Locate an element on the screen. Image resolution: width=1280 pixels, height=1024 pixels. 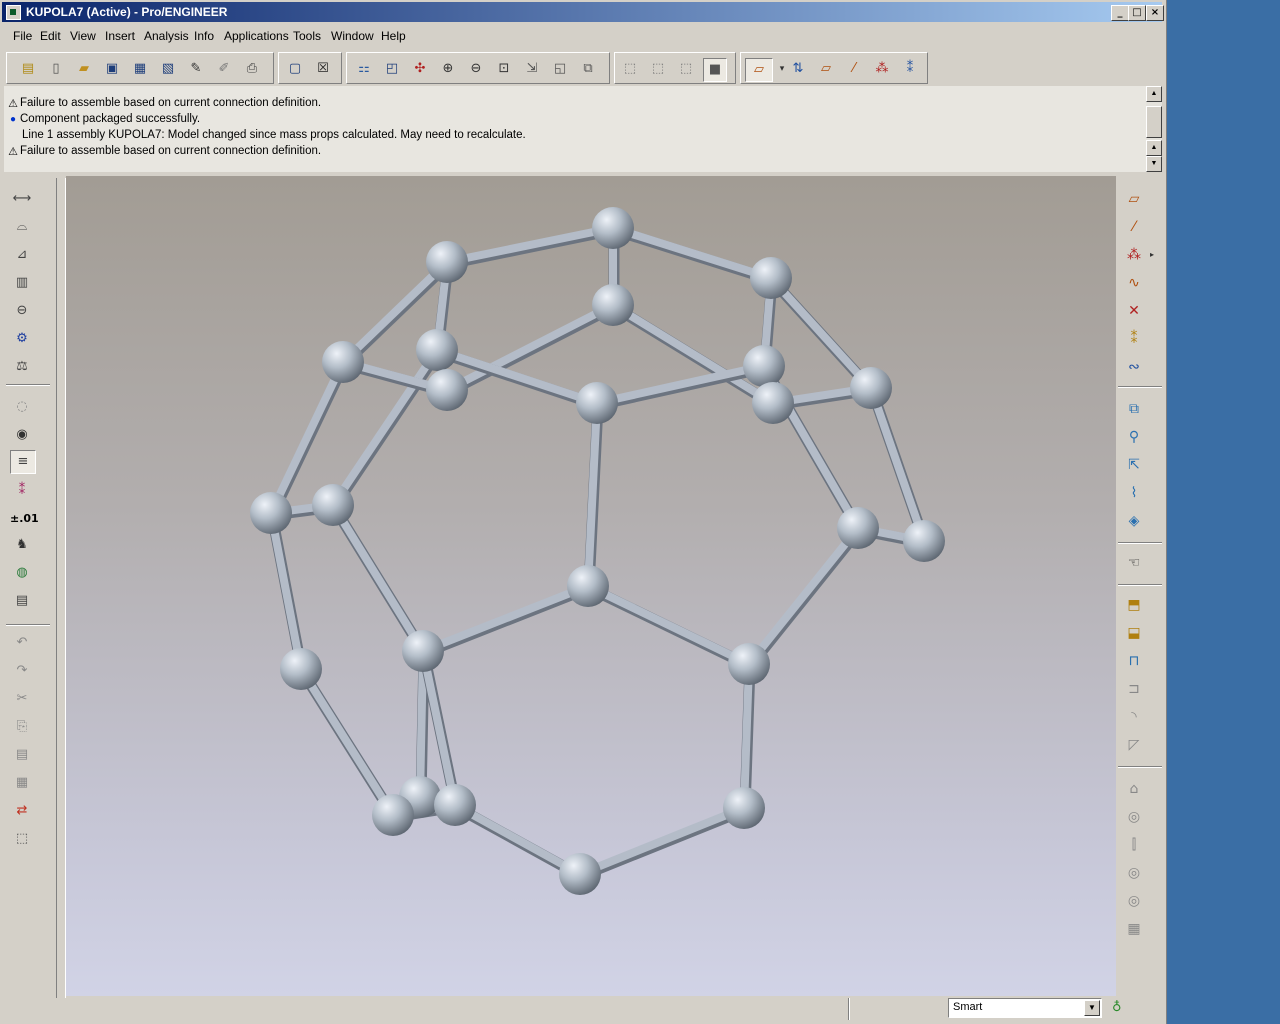
mass-props-icon: ⊖ is located at coordinates (22, 311).